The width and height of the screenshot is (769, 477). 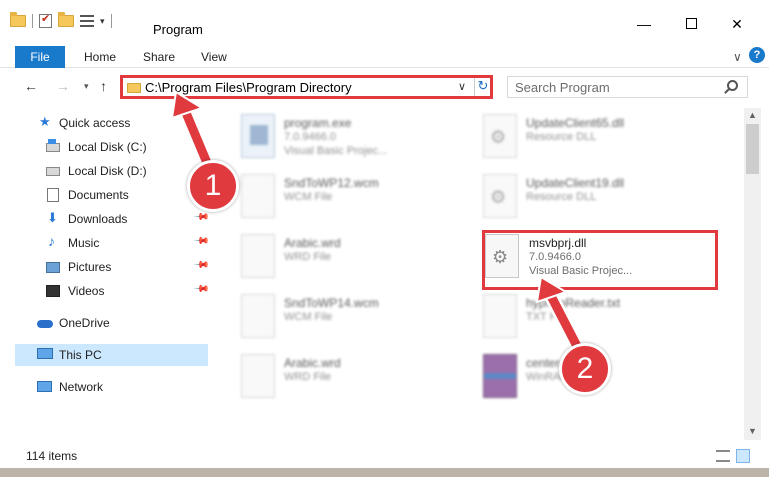 I want to click on ribbon: File Home Share View ∨ ?, so click(x=384, y=57).